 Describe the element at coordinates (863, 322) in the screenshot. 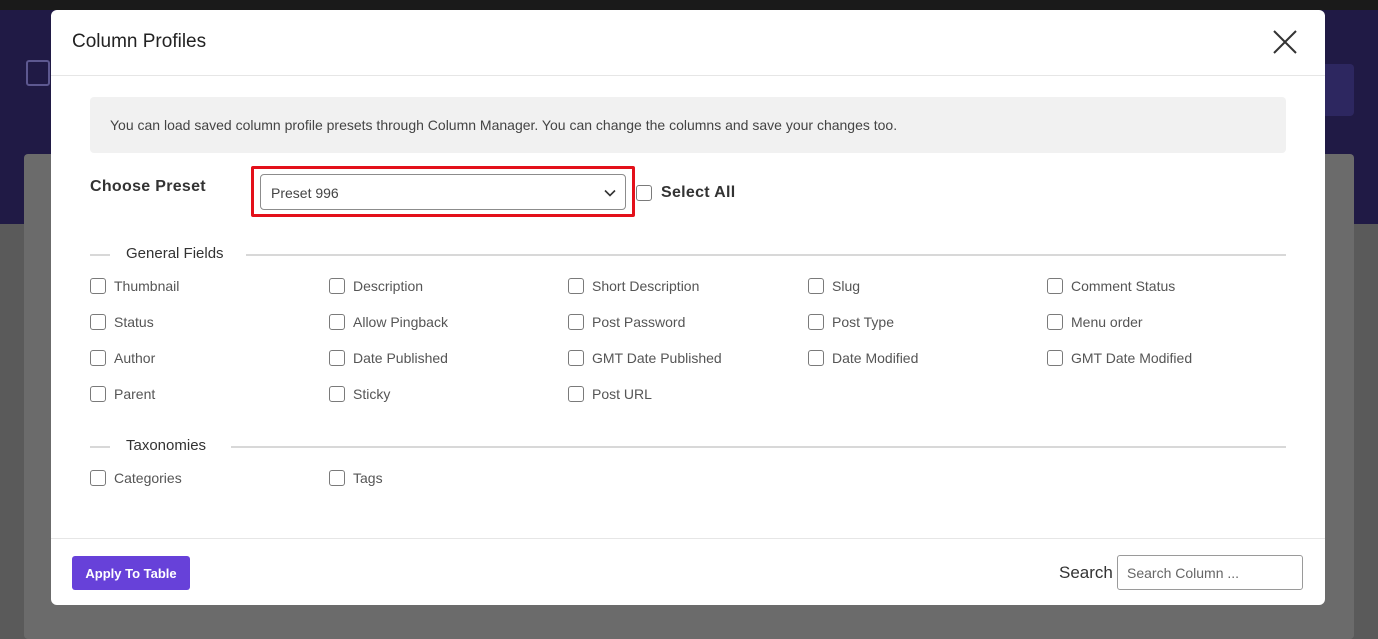

I see `field-label: Post Type` at that location.